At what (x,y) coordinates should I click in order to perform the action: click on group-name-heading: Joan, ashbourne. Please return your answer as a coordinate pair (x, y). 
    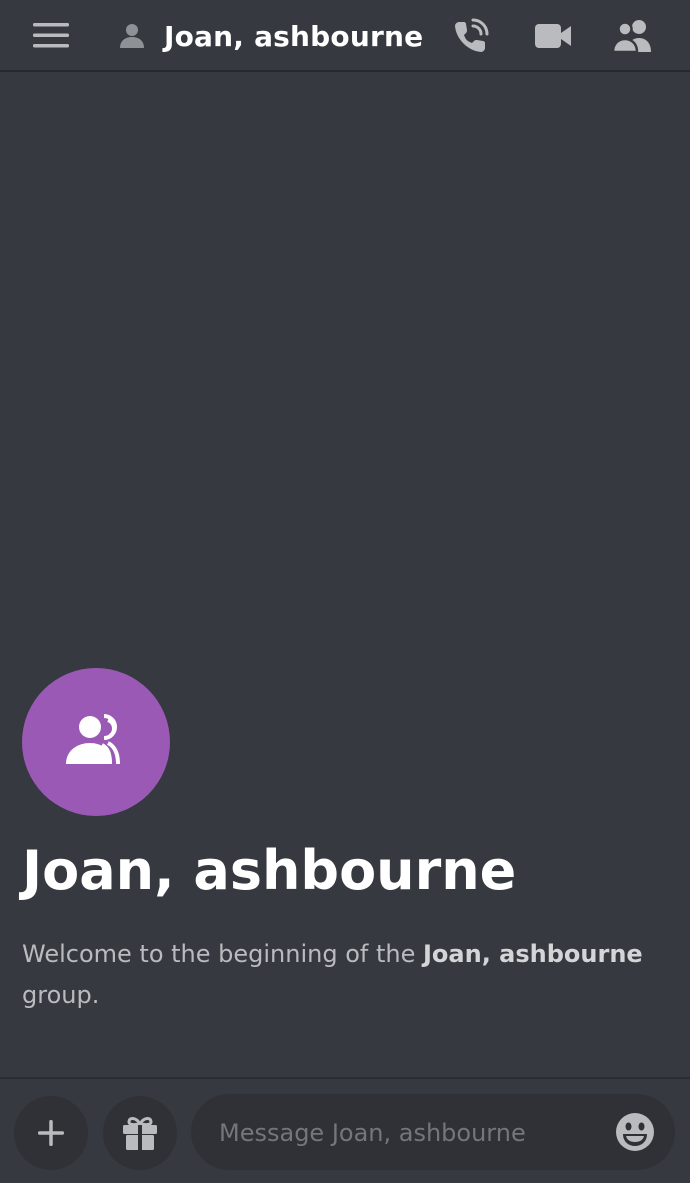
    Looking at the image, I should click on (269, 870).